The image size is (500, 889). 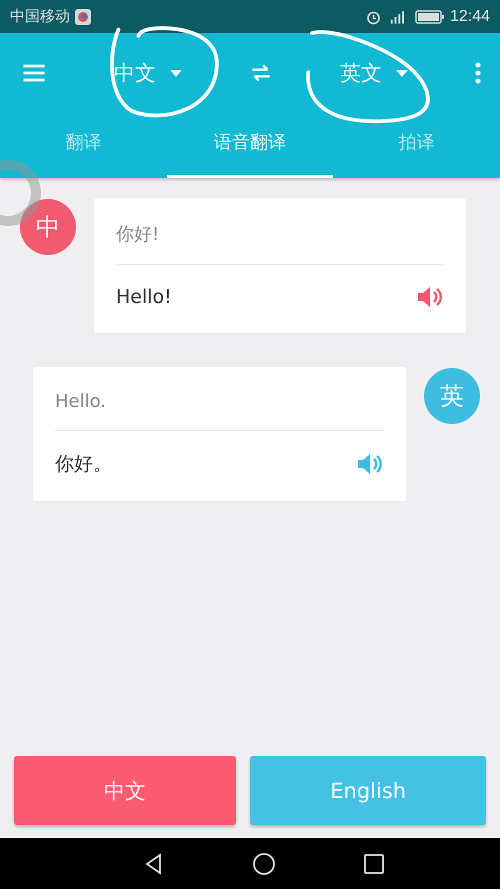 What do you see at coordinates (368, 790) in the screenshot?
I see `voice-input-button: English` at bounding box center [368, 790].